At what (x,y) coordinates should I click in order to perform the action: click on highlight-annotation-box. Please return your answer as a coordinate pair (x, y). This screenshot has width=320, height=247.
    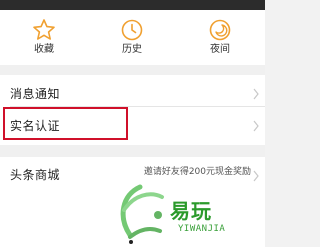
    Looking at the image, I should click on (65, 123).